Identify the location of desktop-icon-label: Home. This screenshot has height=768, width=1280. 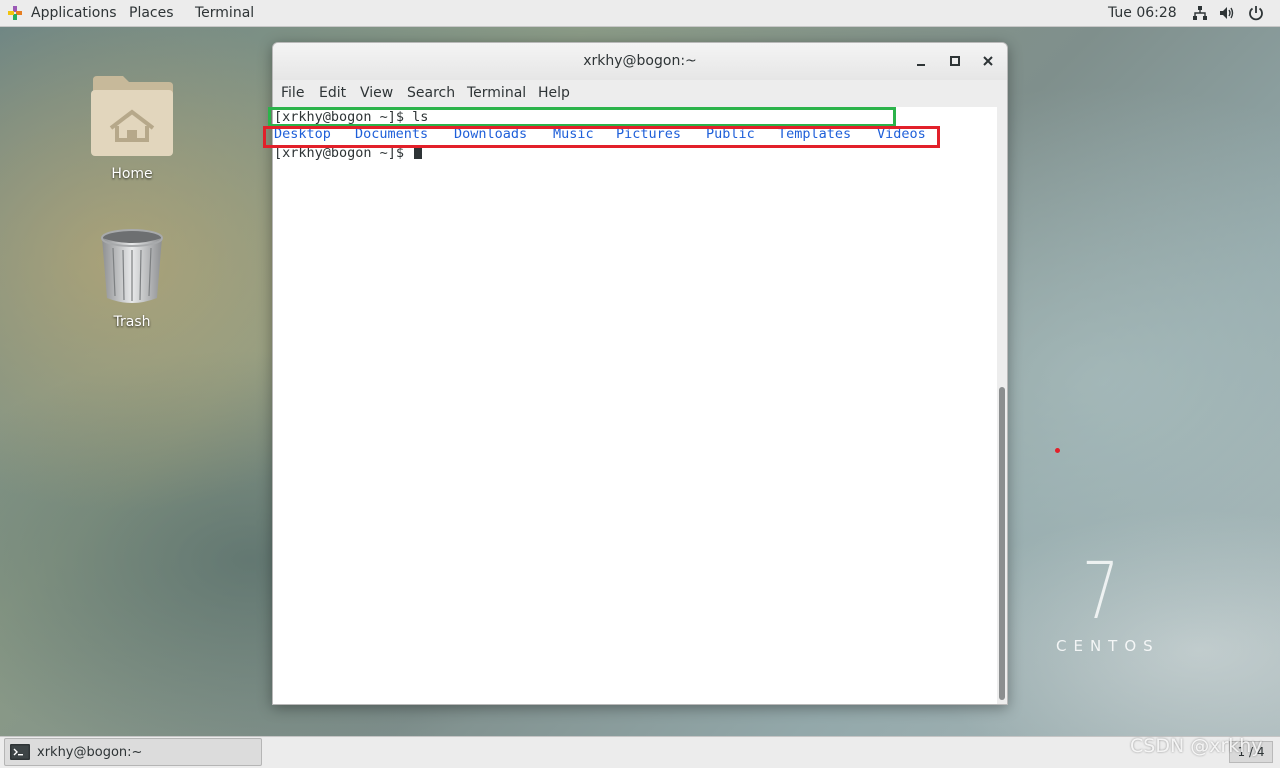
(132, 174).